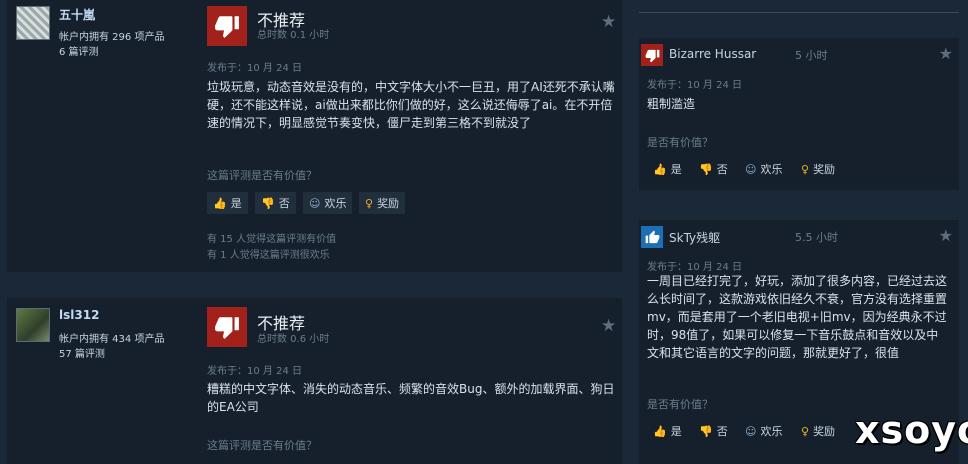 This screenshot has height=464, width=968. What do you see at coordinates (671, 104) in the screenshot?
I see `comment-body: 粗制滥造` at bounding box center [671, 104].